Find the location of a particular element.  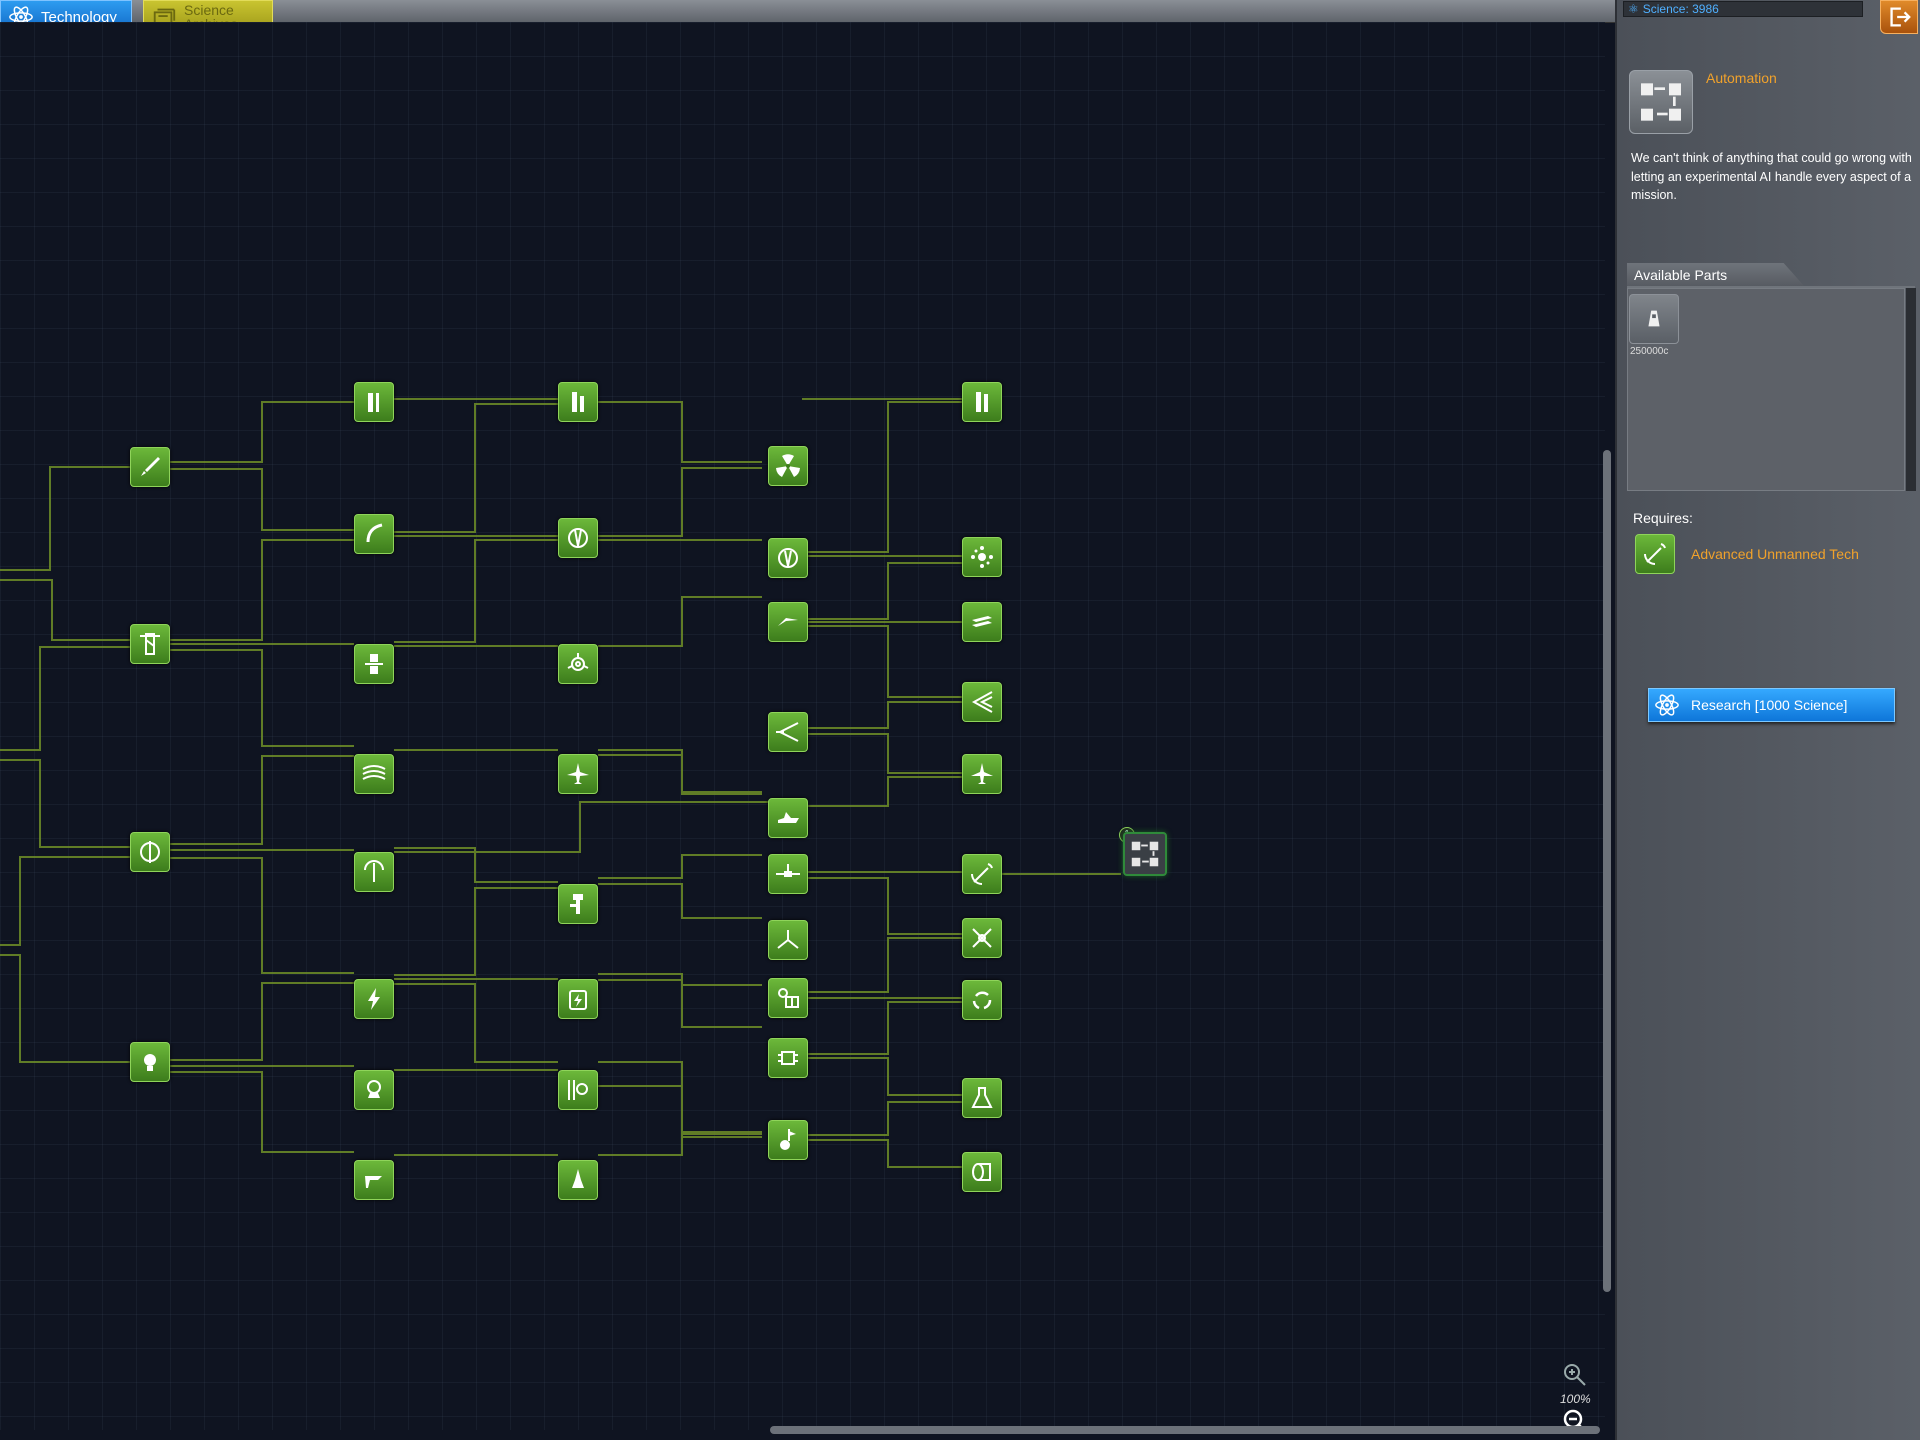

tech-node-advanced-unmanned-tech is located at coordinates (982, 874).